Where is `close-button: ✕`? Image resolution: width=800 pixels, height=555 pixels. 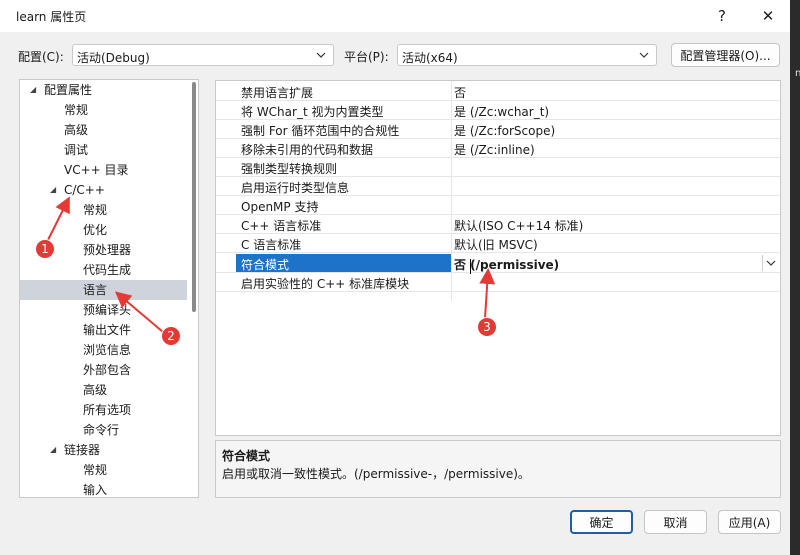 close-button: ✕ is located at coordinates (768, 16).